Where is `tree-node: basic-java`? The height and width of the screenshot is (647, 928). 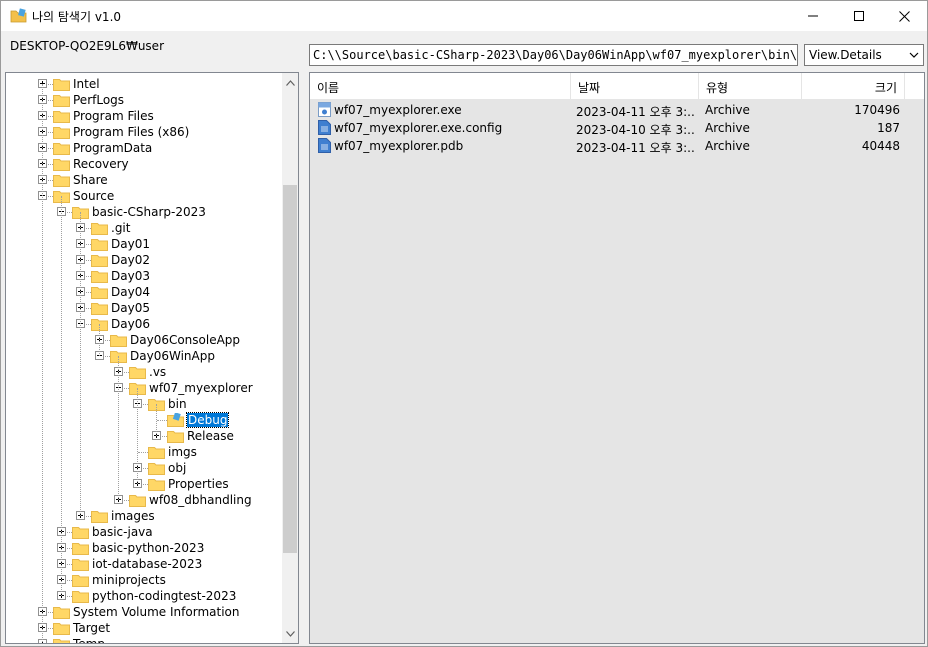 tree-node: basic-java is located at coordinates (144, 532).